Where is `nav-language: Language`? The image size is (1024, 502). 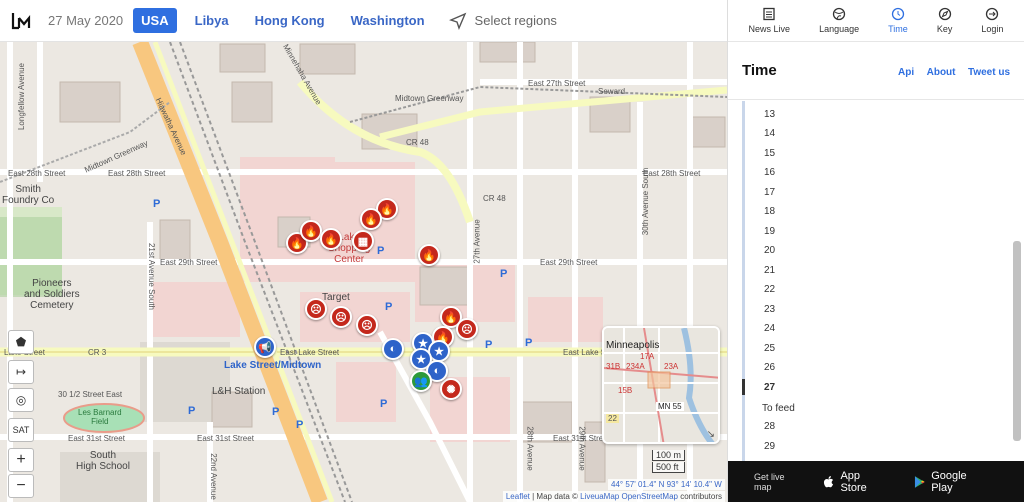
nav-language: Language is located at coordinates (839, 20).